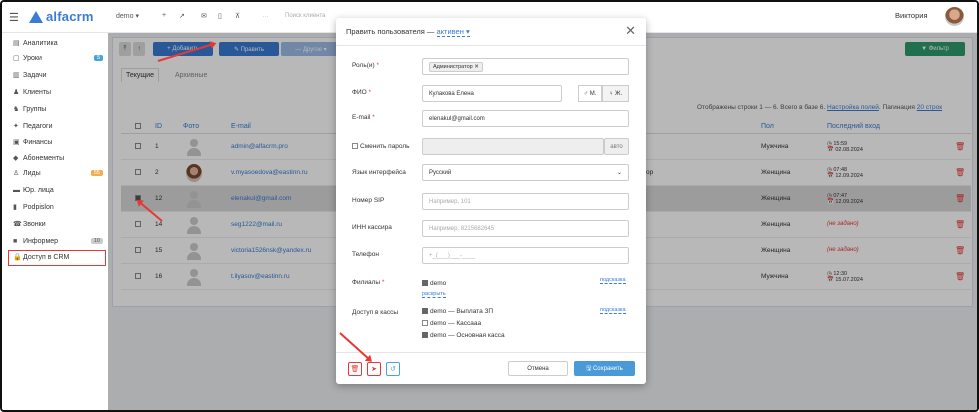  I want to click on branch-selector: demo ▾, so click(127, 16).